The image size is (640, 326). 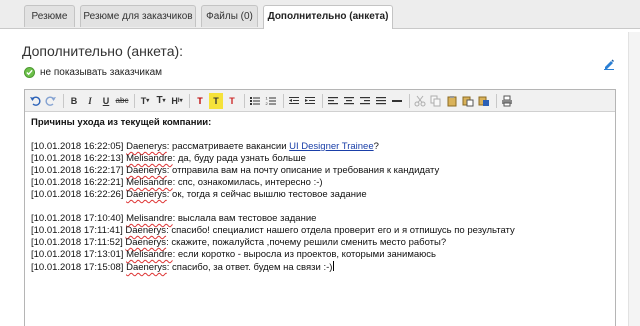 I want to click on indent-icon, so click(x=310, y=101).